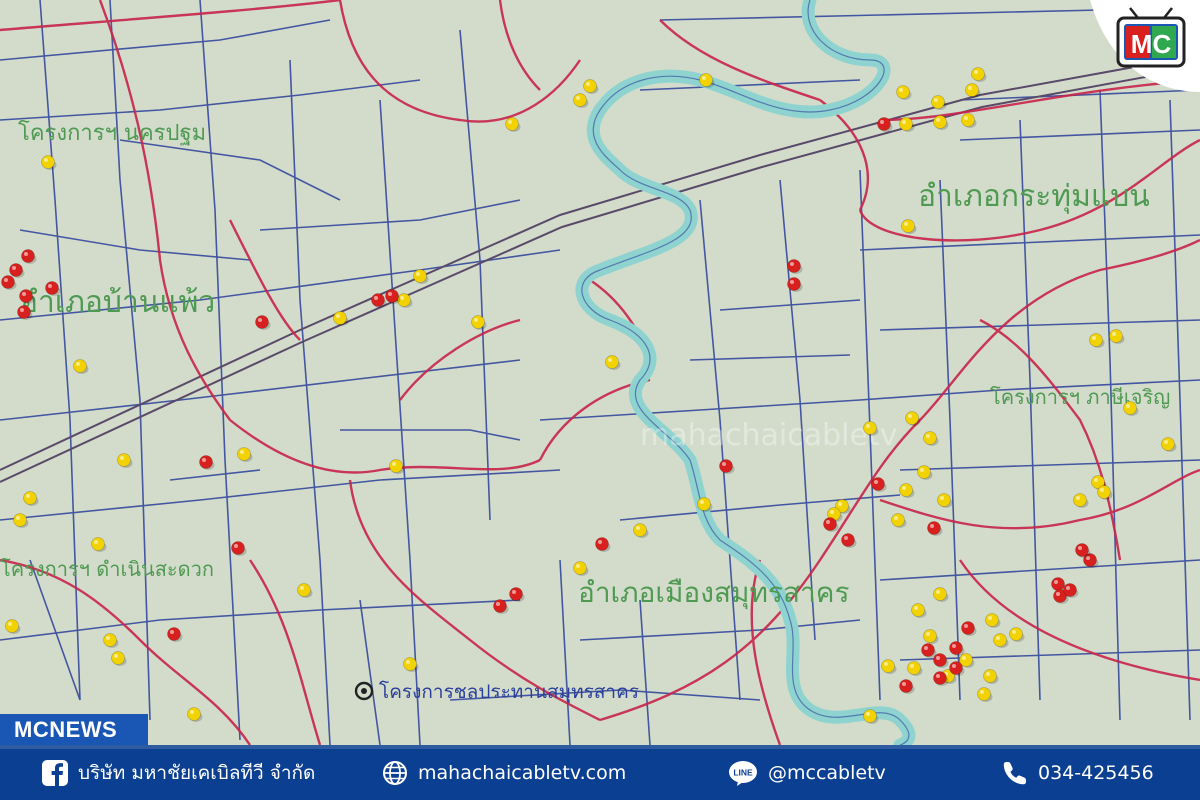 This screenshot has width=1200, height=800. Describe the element at coordinates (1080, 397) in the screenshot. I see `label-phasi-charoen: โครงการฯ ภาษีเจริญ` at that location.